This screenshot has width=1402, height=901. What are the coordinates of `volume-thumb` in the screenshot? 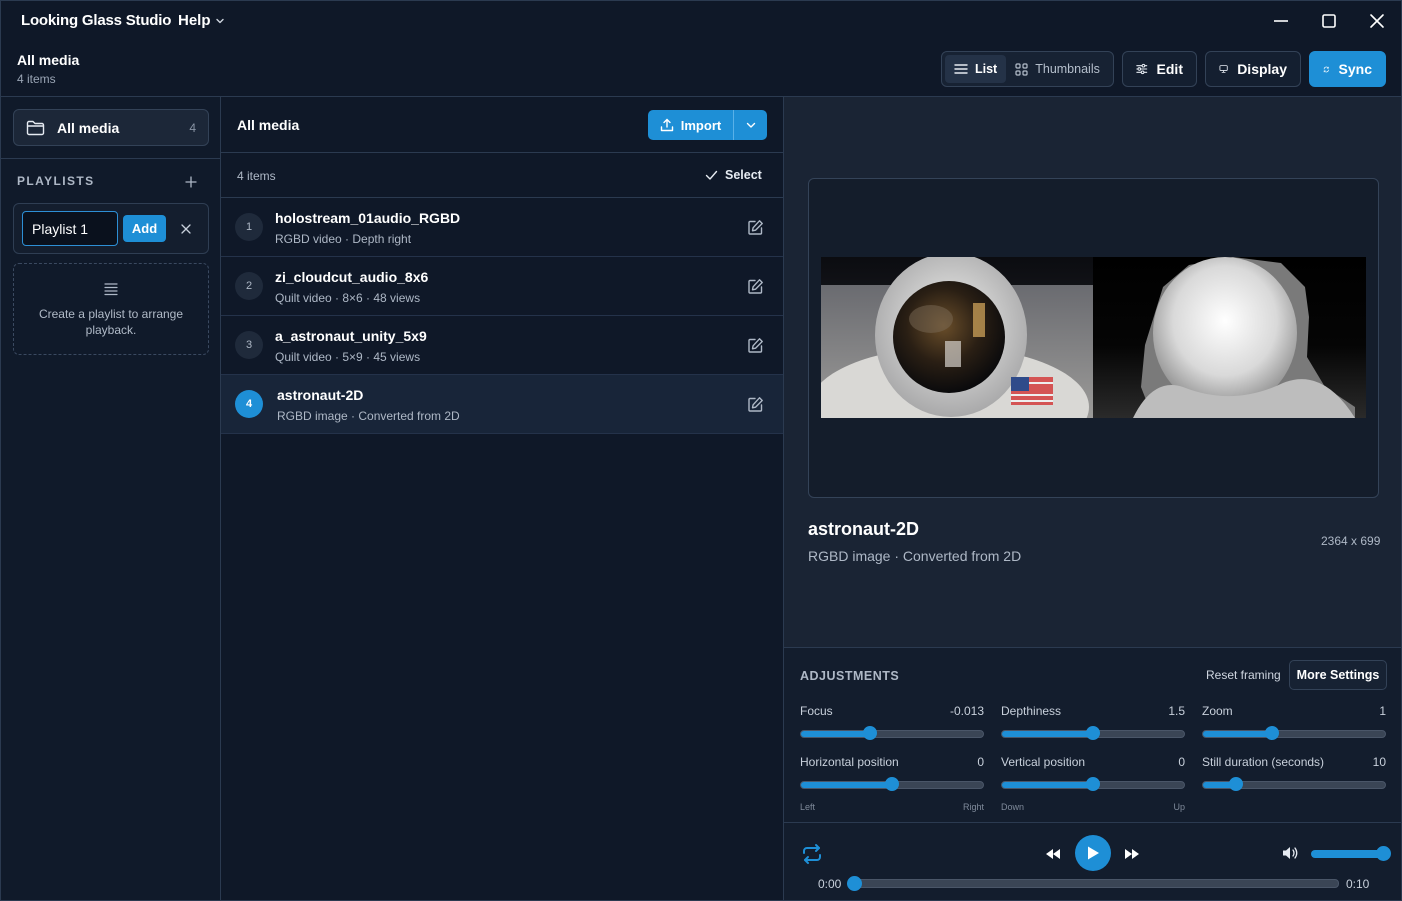 It's located at (1383, 853).